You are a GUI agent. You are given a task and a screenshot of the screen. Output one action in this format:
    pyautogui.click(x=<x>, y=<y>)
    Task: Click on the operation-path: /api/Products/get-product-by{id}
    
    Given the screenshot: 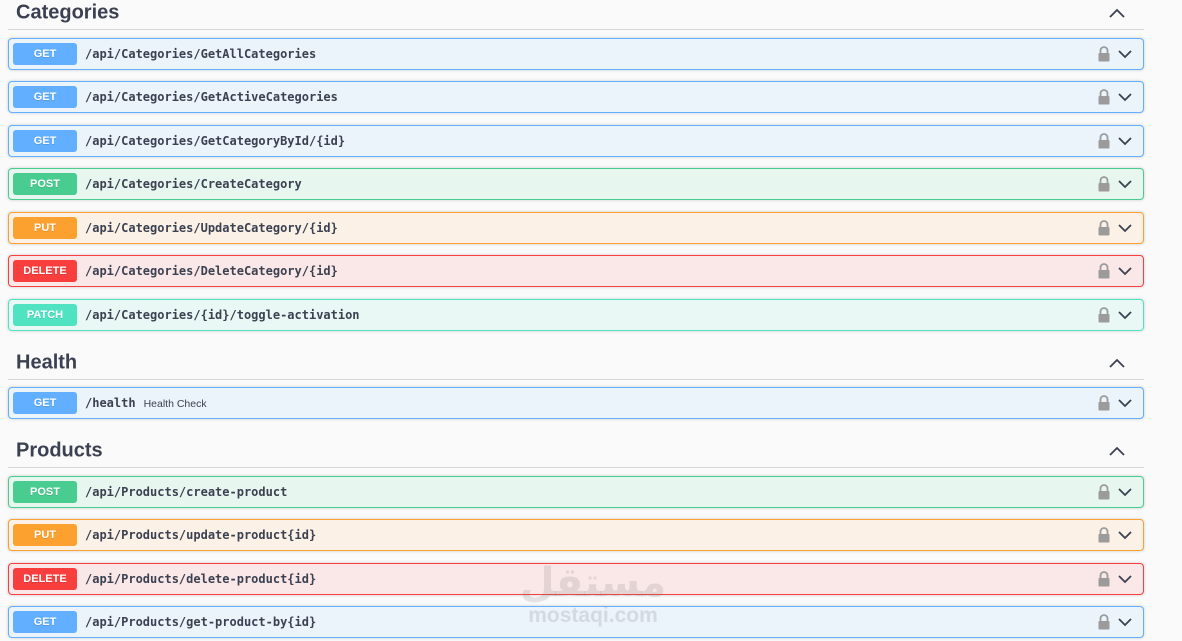 What is the action you would take?
    pyautogui.click(x=201, y=622)
    